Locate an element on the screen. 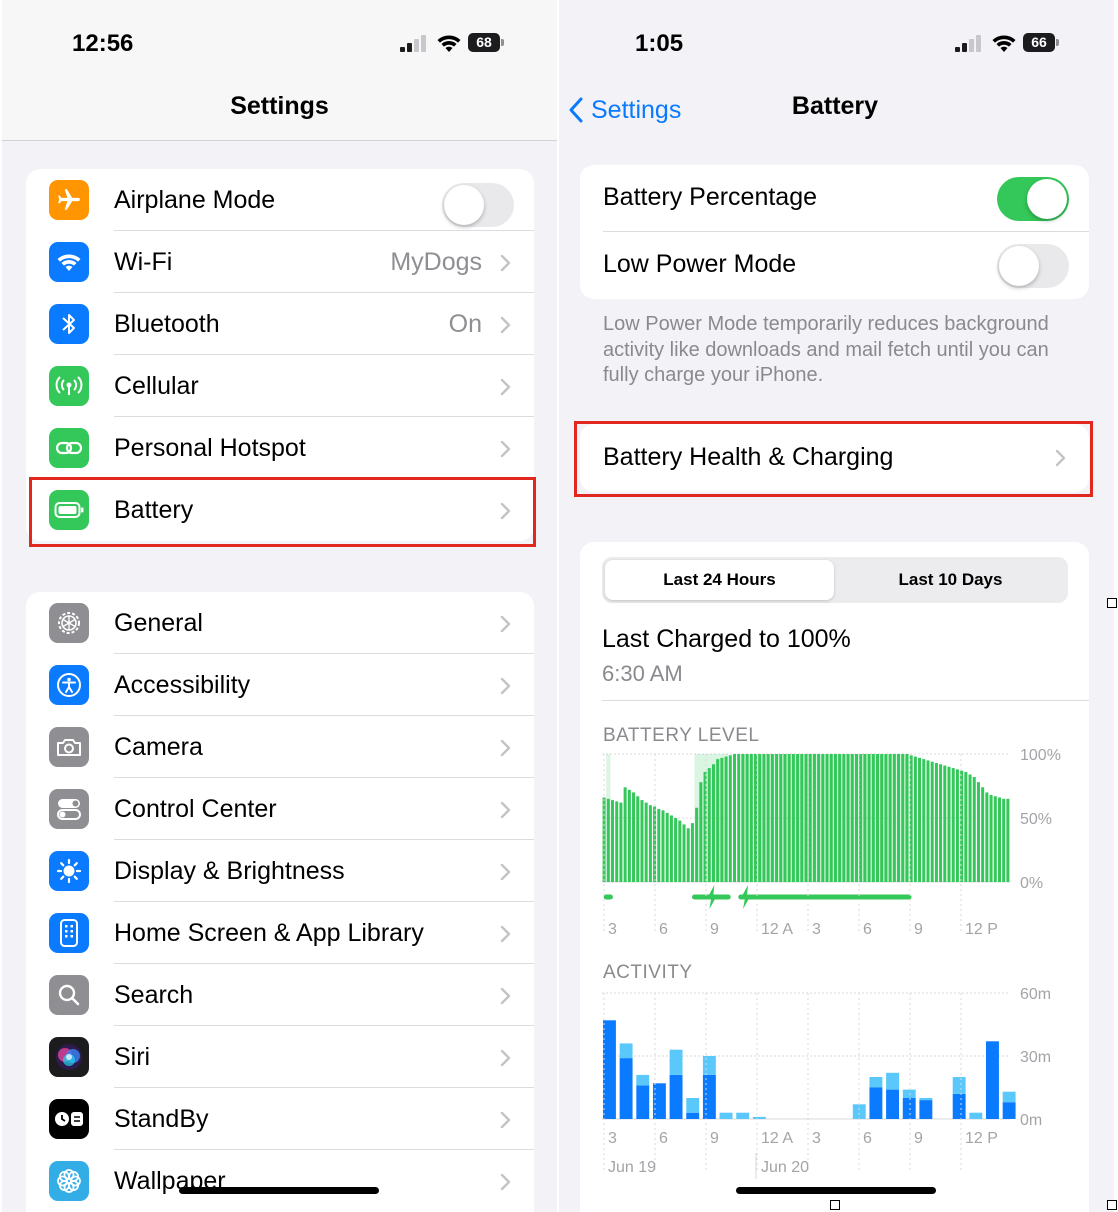  battery-percentage-row: Battery Percentage is located at coordinates (834, 198).